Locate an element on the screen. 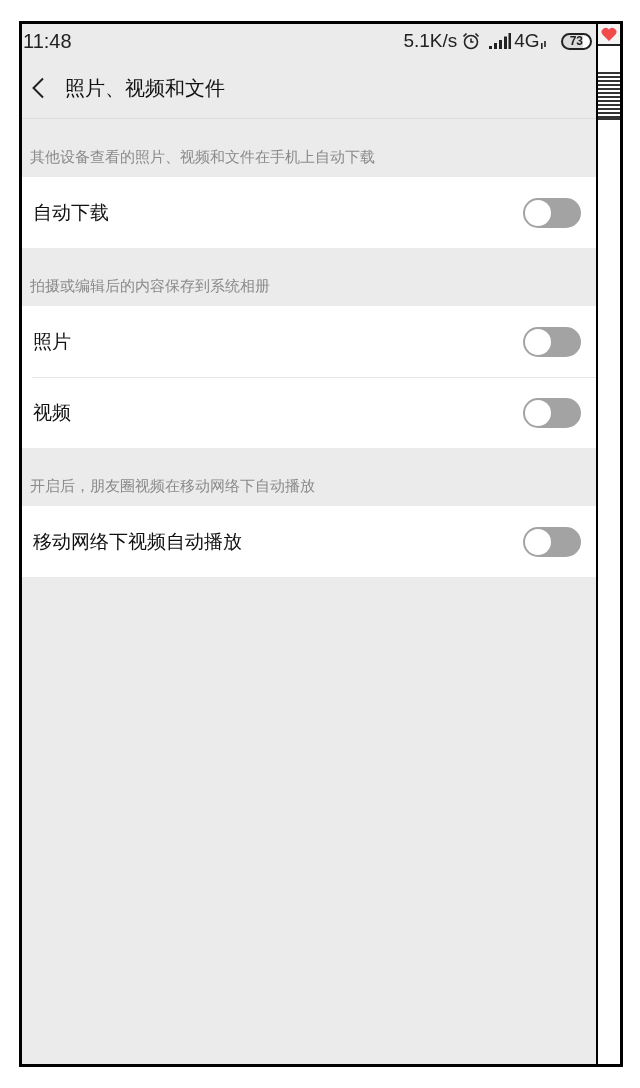  section-caption: 拍摄或编辑后的内容保存到系统相册 is located at coordinates (150, 286).